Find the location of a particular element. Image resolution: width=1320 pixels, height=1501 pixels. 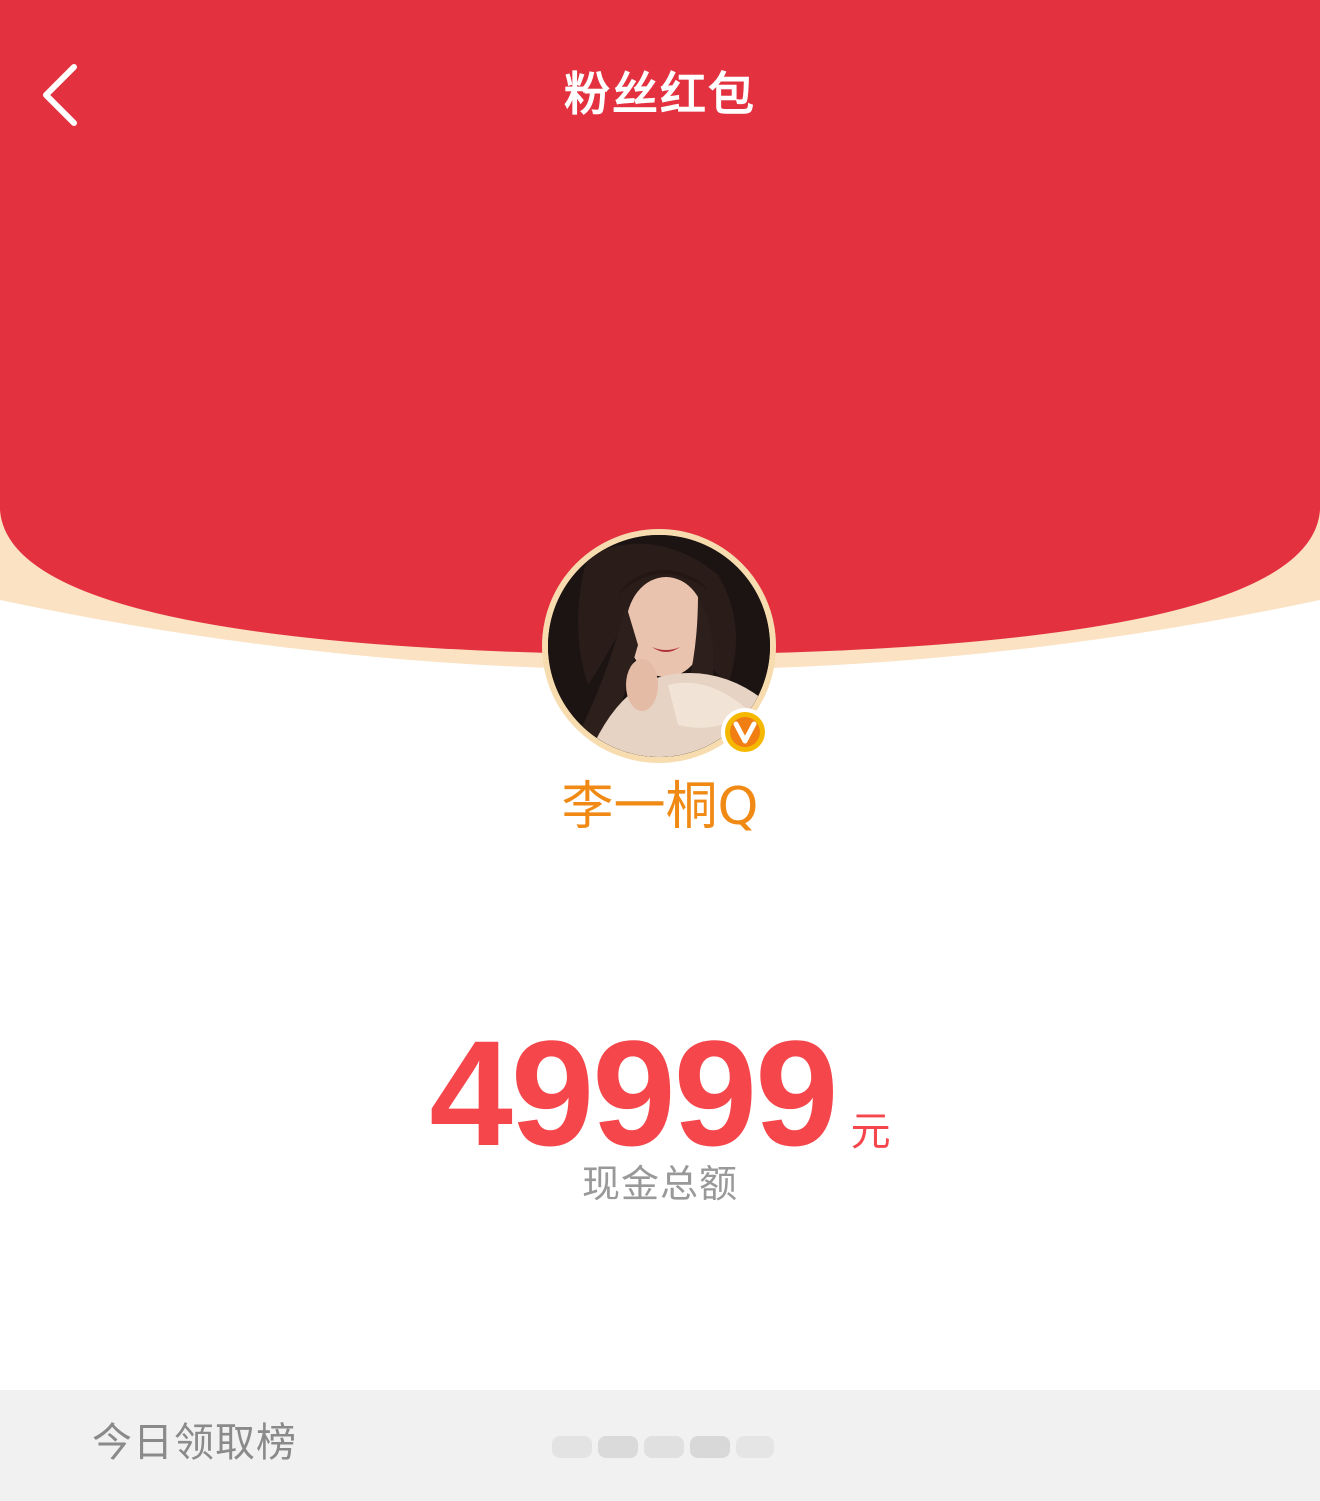

cash-amount-value: 49999 is located at coordinates (633, 1093).